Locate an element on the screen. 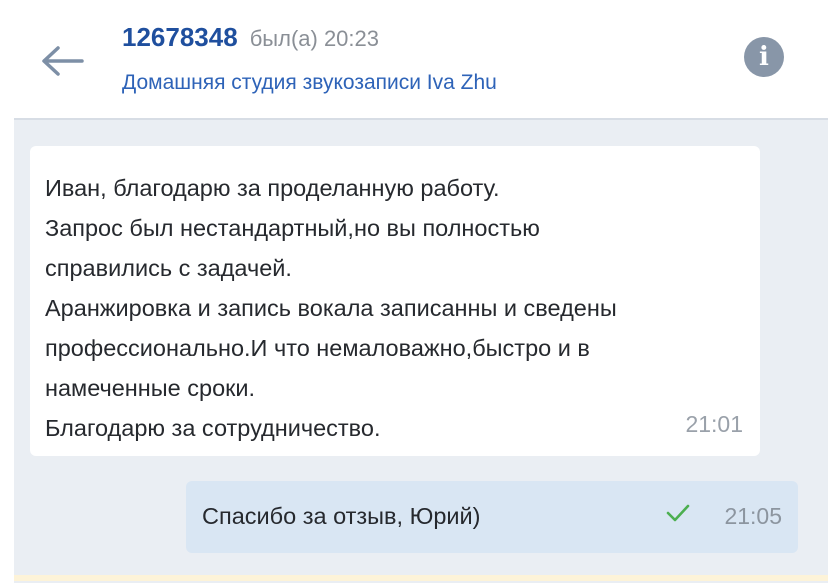 The image size is (828, 583). last-seen-status: был(а) 20:23 is located at coordinates (314, 38).